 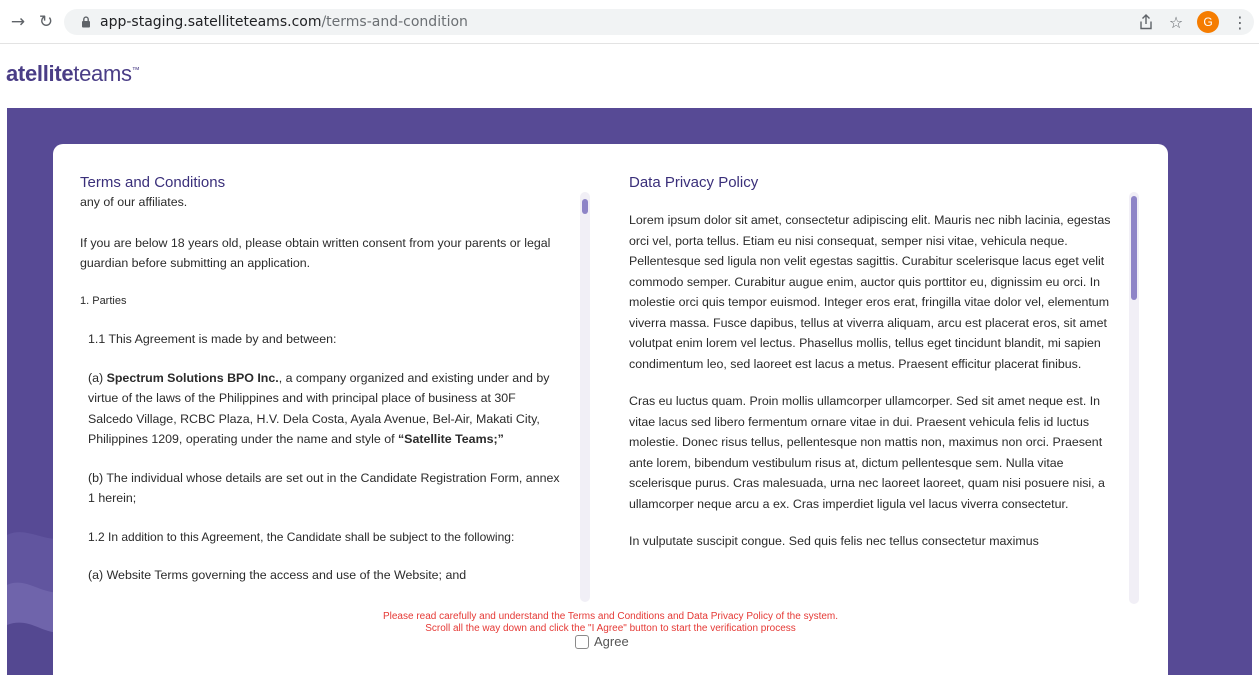 What do you see at coordinates (46, 22) in the screenshot?
I see `reload-icon: ↻` at bounding box center [46, 22].